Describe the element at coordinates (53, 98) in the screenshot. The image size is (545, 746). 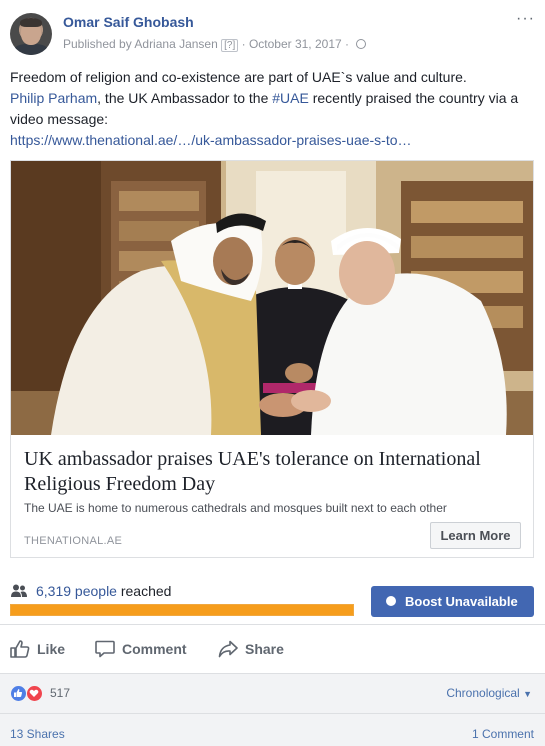
I see `mention-link: Philip Parham` at that location.